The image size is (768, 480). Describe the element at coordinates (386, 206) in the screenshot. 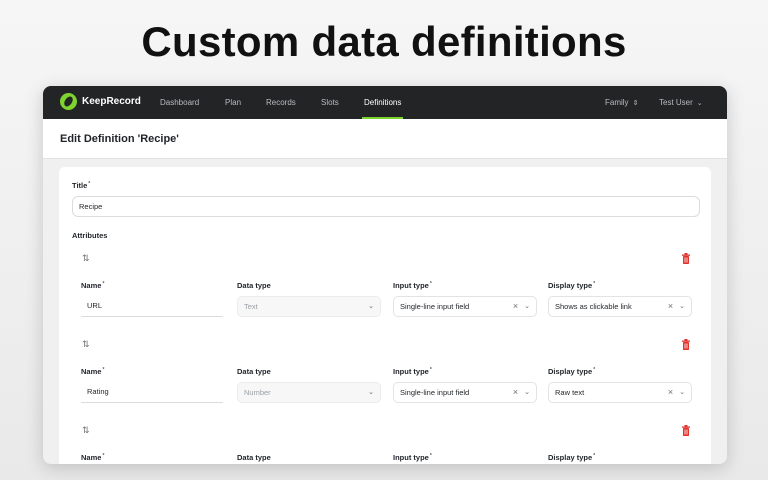

I see `title-input: Recipe` at that location.